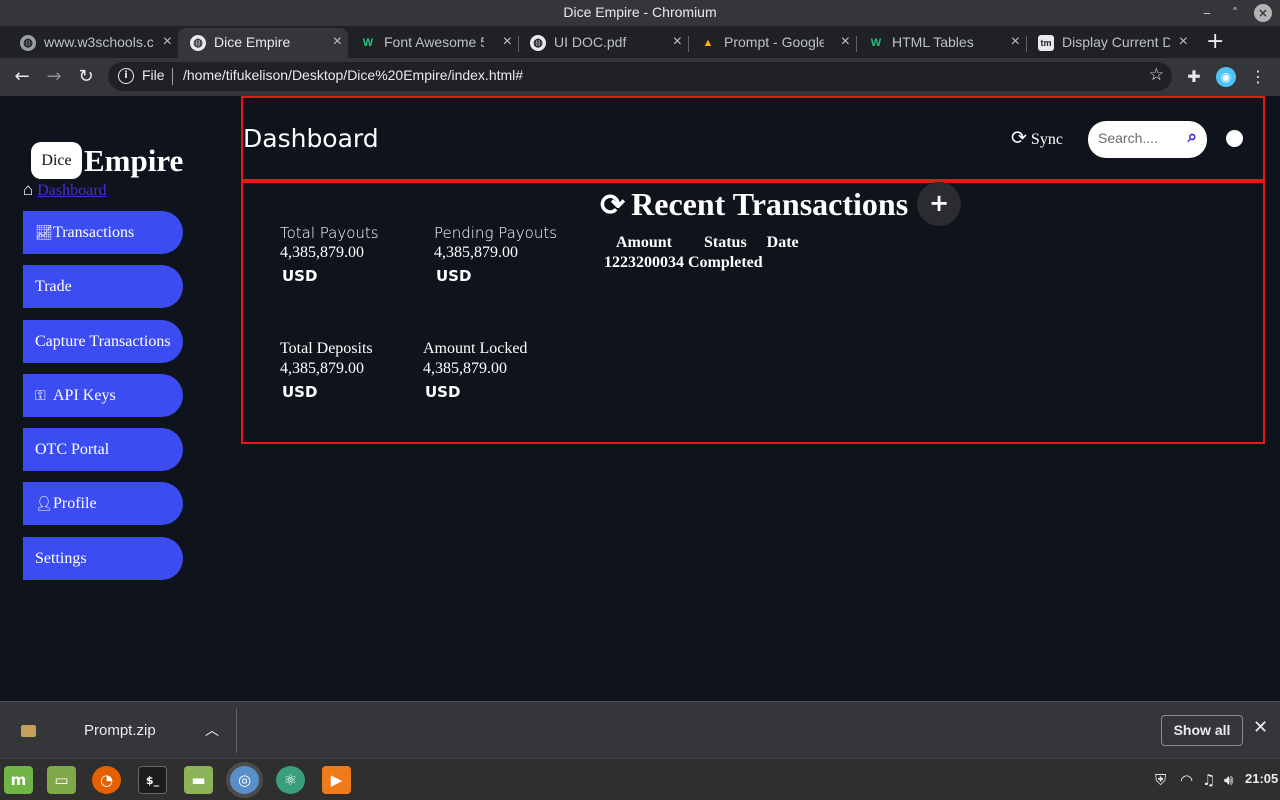 The image size is (1280, 800). What do you see at coordinates (496, 233) in the screenshot?
I see `stat-label: Pending Payouts` at bounding box center [496, 233].